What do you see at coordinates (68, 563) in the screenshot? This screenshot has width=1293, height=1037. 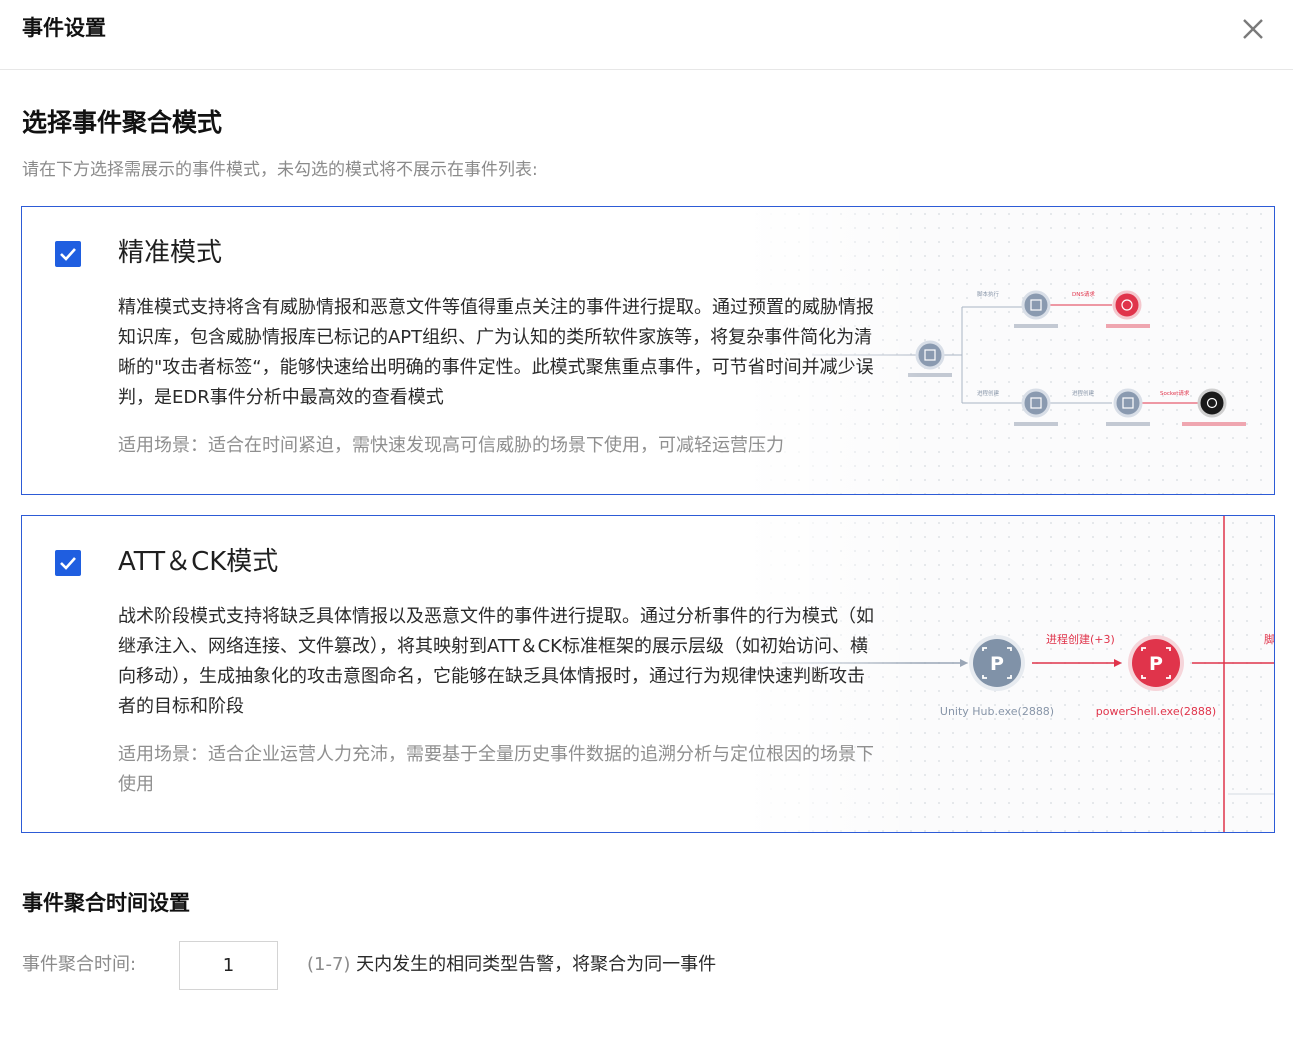 I see `attck-mode-checkbox` at bounding box center [68, 563].